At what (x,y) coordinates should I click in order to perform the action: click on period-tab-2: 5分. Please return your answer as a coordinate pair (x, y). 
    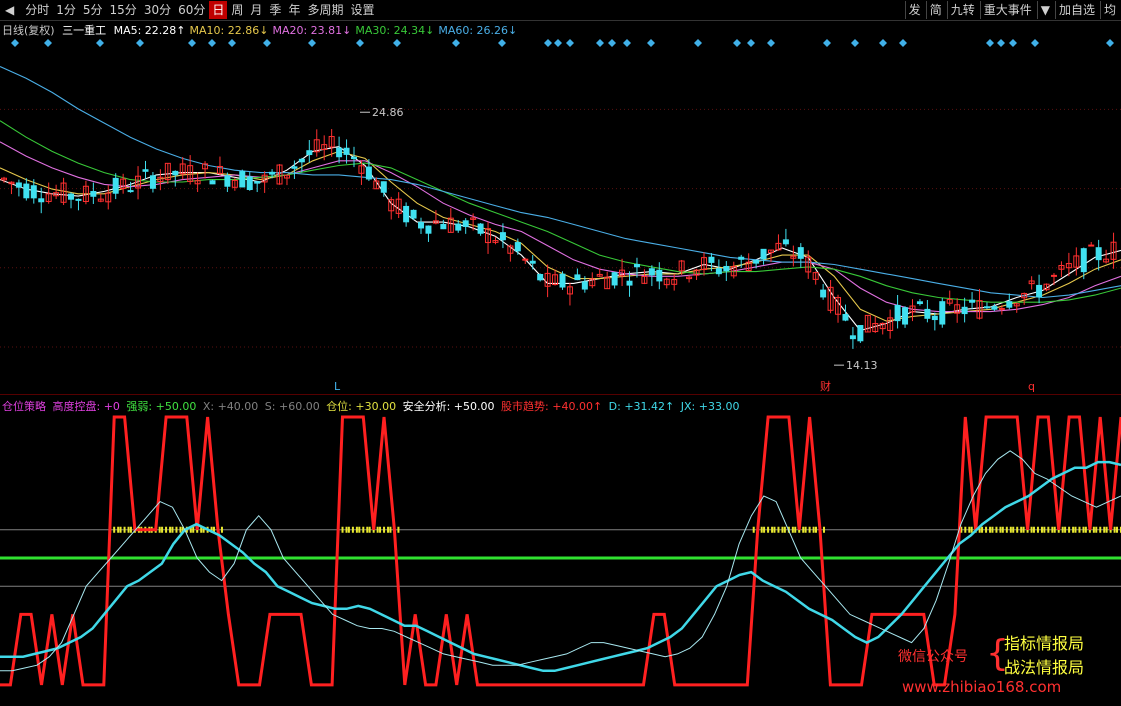
    Looking at the image, I should click on (93, 10).